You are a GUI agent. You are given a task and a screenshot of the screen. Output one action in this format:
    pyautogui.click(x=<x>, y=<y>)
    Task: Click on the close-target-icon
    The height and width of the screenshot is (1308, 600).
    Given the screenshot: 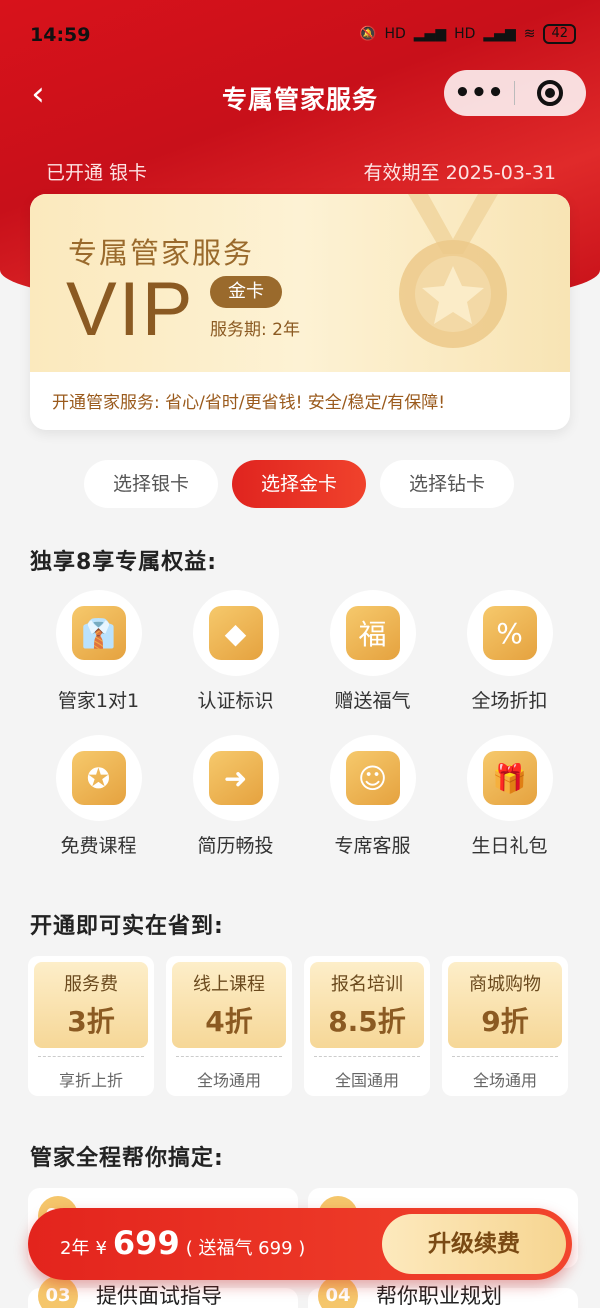 What is the action you would take?
    pyautogui.click(x=550, y=93)
    